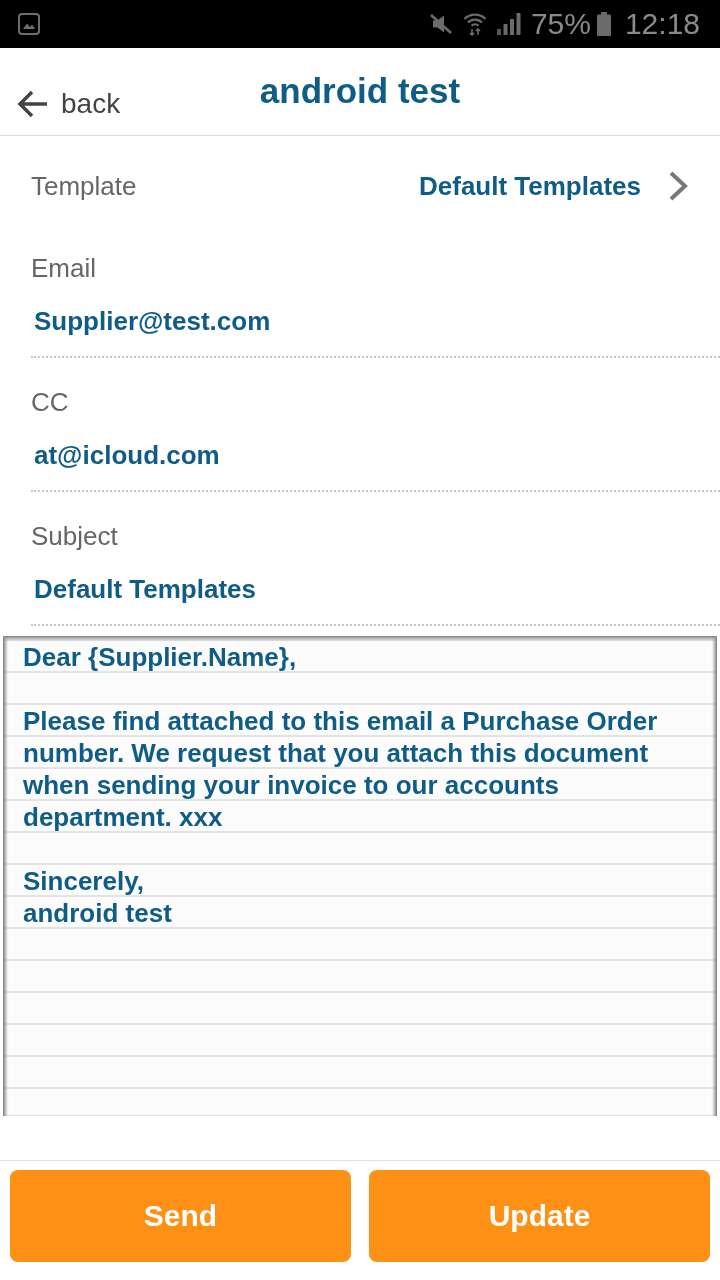 The height and width of the screenshot is (1280, 720). I want to click on screen-title: android test, so click(360, 91).